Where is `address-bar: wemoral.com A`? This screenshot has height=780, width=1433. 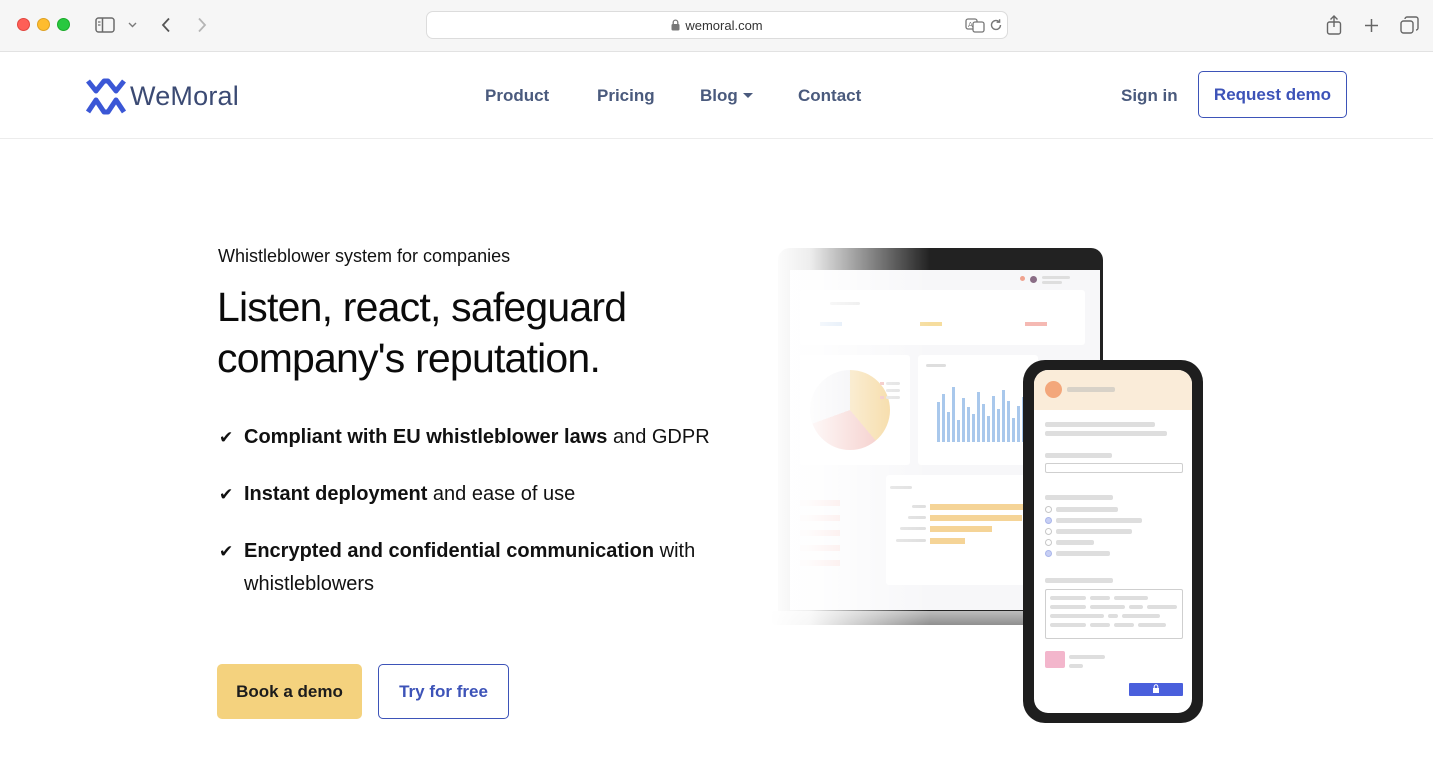 address-bar: wemoral.com A is located at coordinates (717, 25).